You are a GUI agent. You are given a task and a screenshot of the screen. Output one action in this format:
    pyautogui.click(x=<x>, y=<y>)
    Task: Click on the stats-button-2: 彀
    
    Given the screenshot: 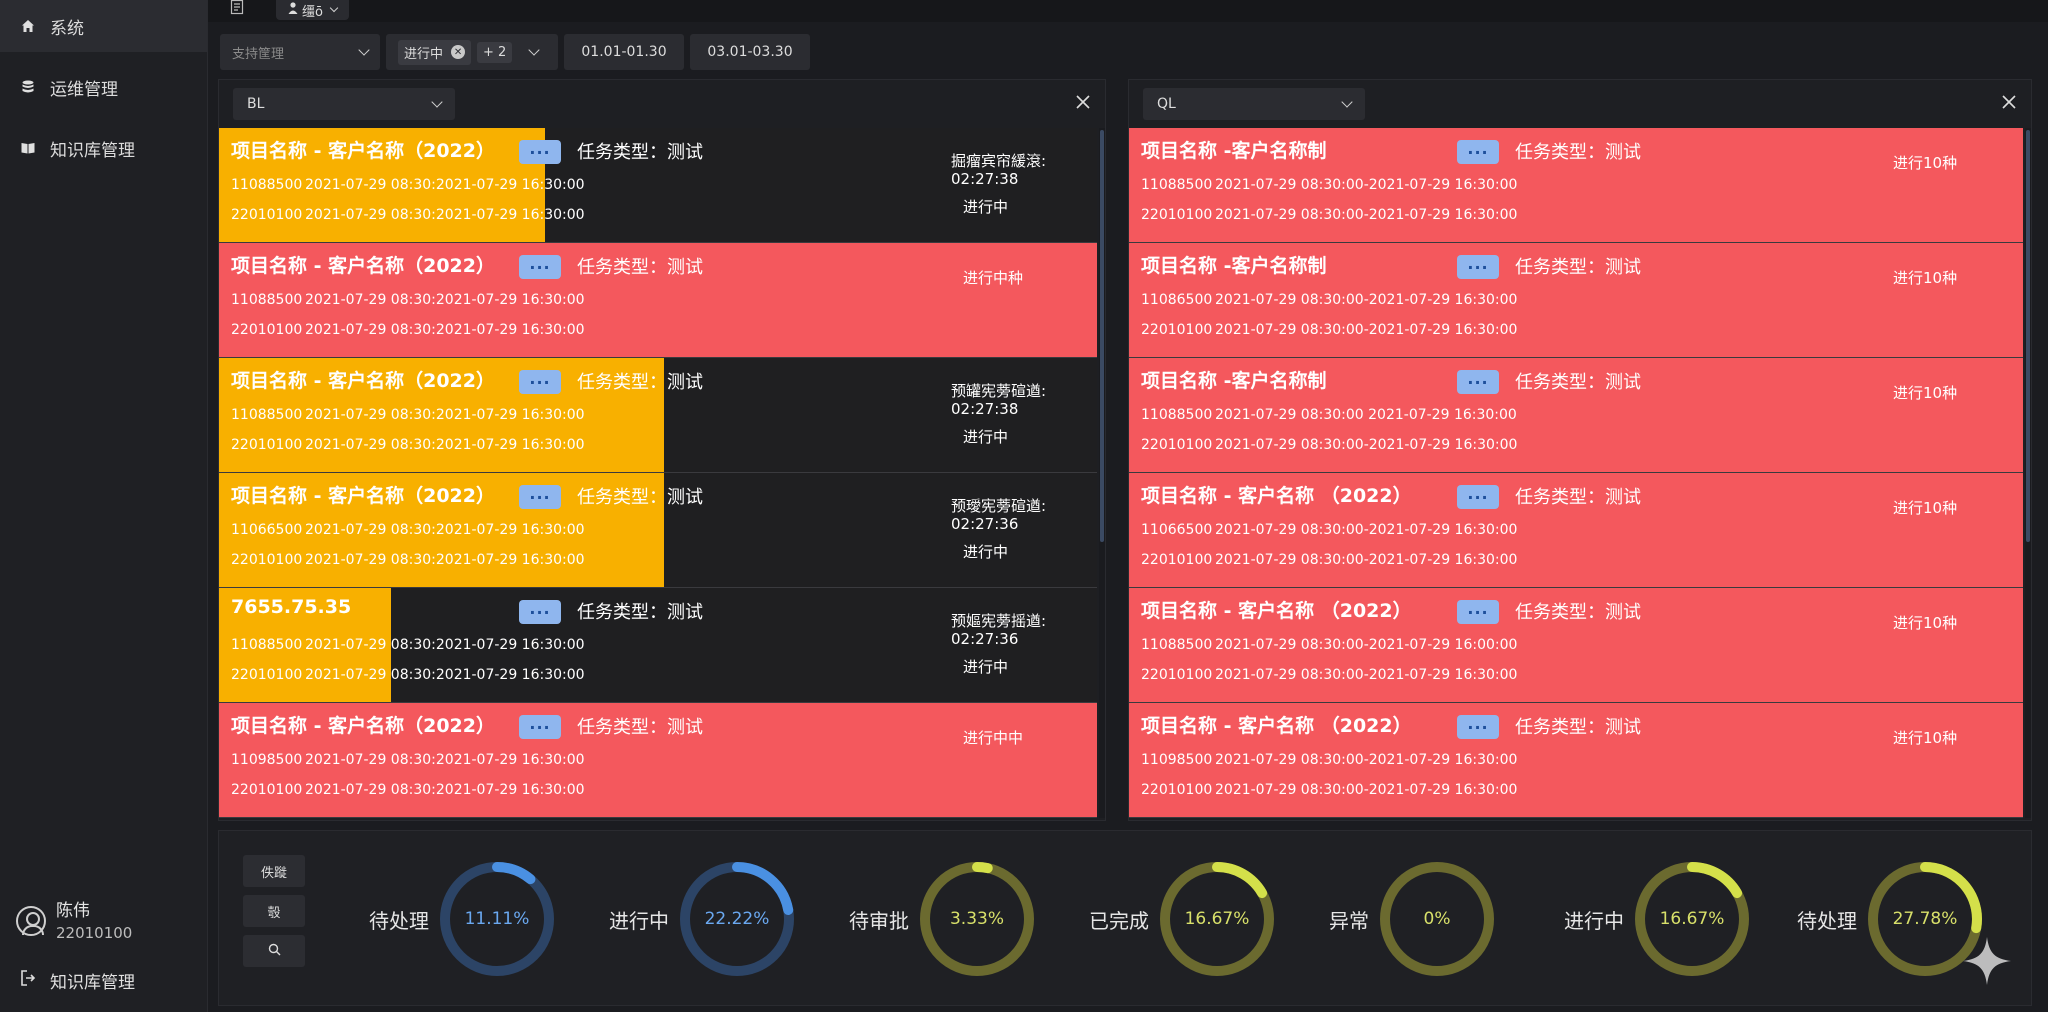 What is the action you would take?
    pyautogui.click(x=274, y=911)
    